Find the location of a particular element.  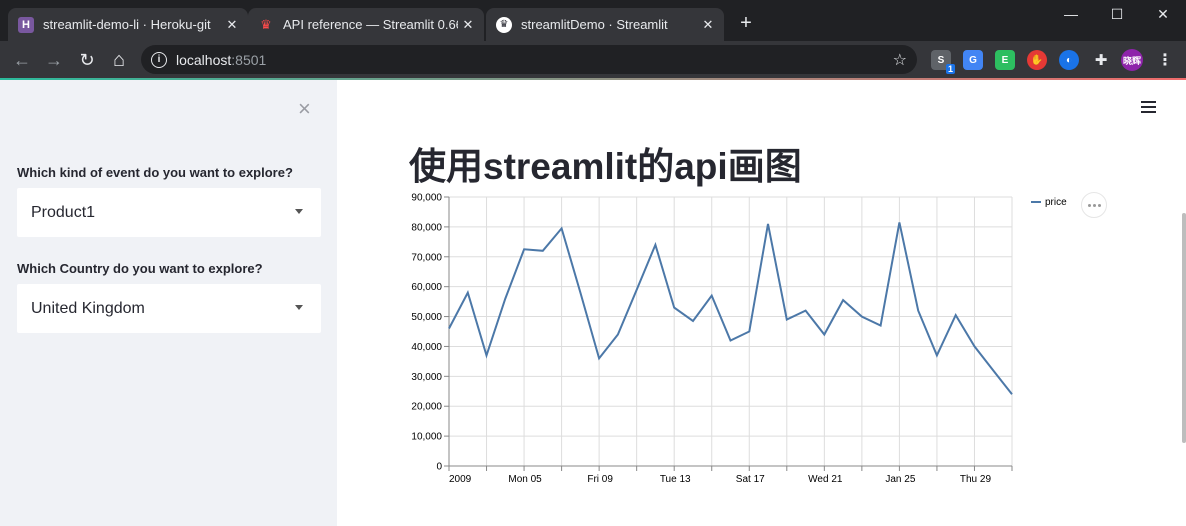

url-port: :8501 is located at coordinates (249, 59).